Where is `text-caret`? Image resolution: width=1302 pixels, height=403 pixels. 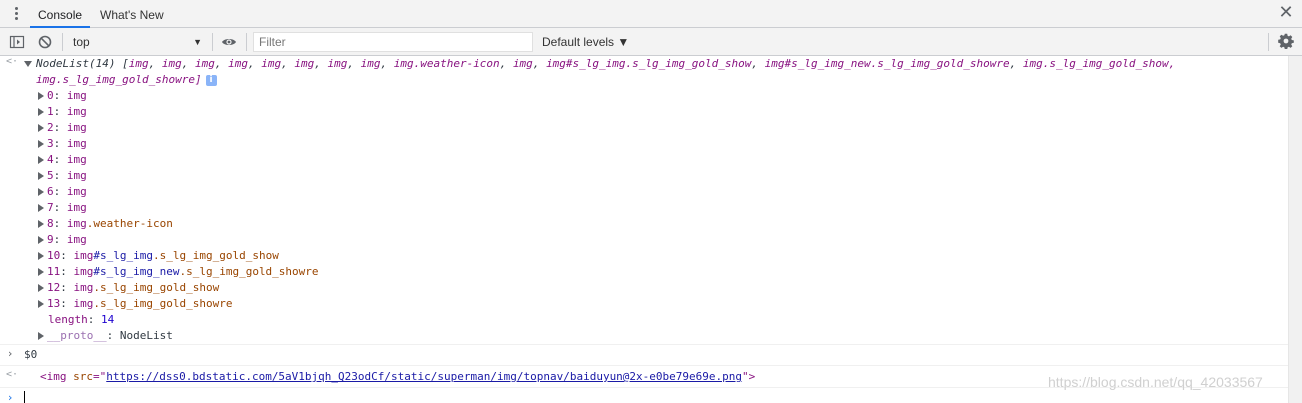 text-caret is located at coordinates (24, 397).